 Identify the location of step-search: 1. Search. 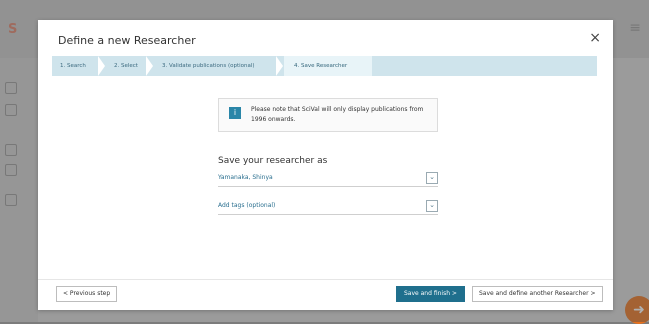
(73, 66).